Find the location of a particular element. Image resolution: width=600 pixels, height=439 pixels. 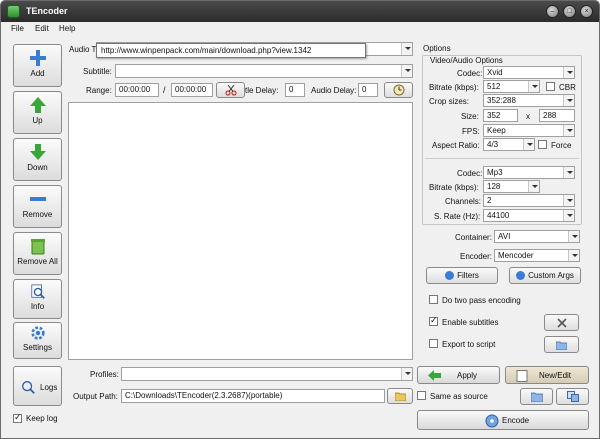

down-button: Down is located at coordinates (37, 159).